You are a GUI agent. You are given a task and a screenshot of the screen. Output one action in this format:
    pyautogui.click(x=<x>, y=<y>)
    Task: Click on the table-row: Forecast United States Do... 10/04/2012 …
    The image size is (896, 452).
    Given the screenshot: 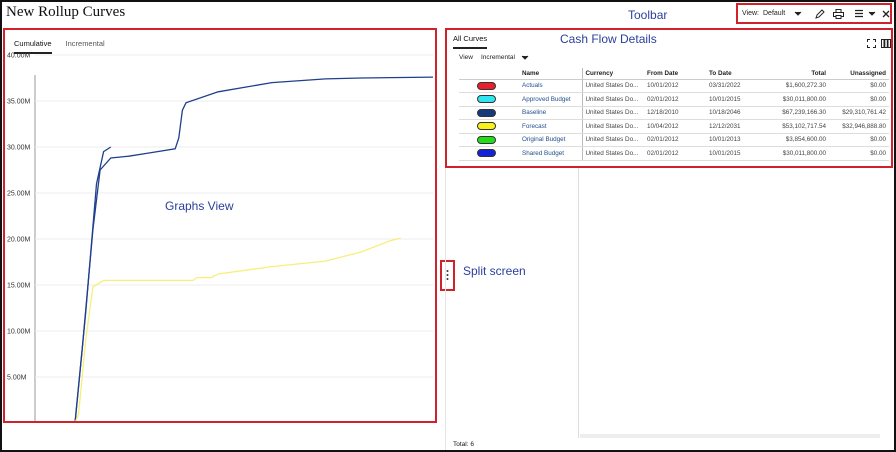 What is the action you would take?
    pyautogui.click(x=674, y=126)
    